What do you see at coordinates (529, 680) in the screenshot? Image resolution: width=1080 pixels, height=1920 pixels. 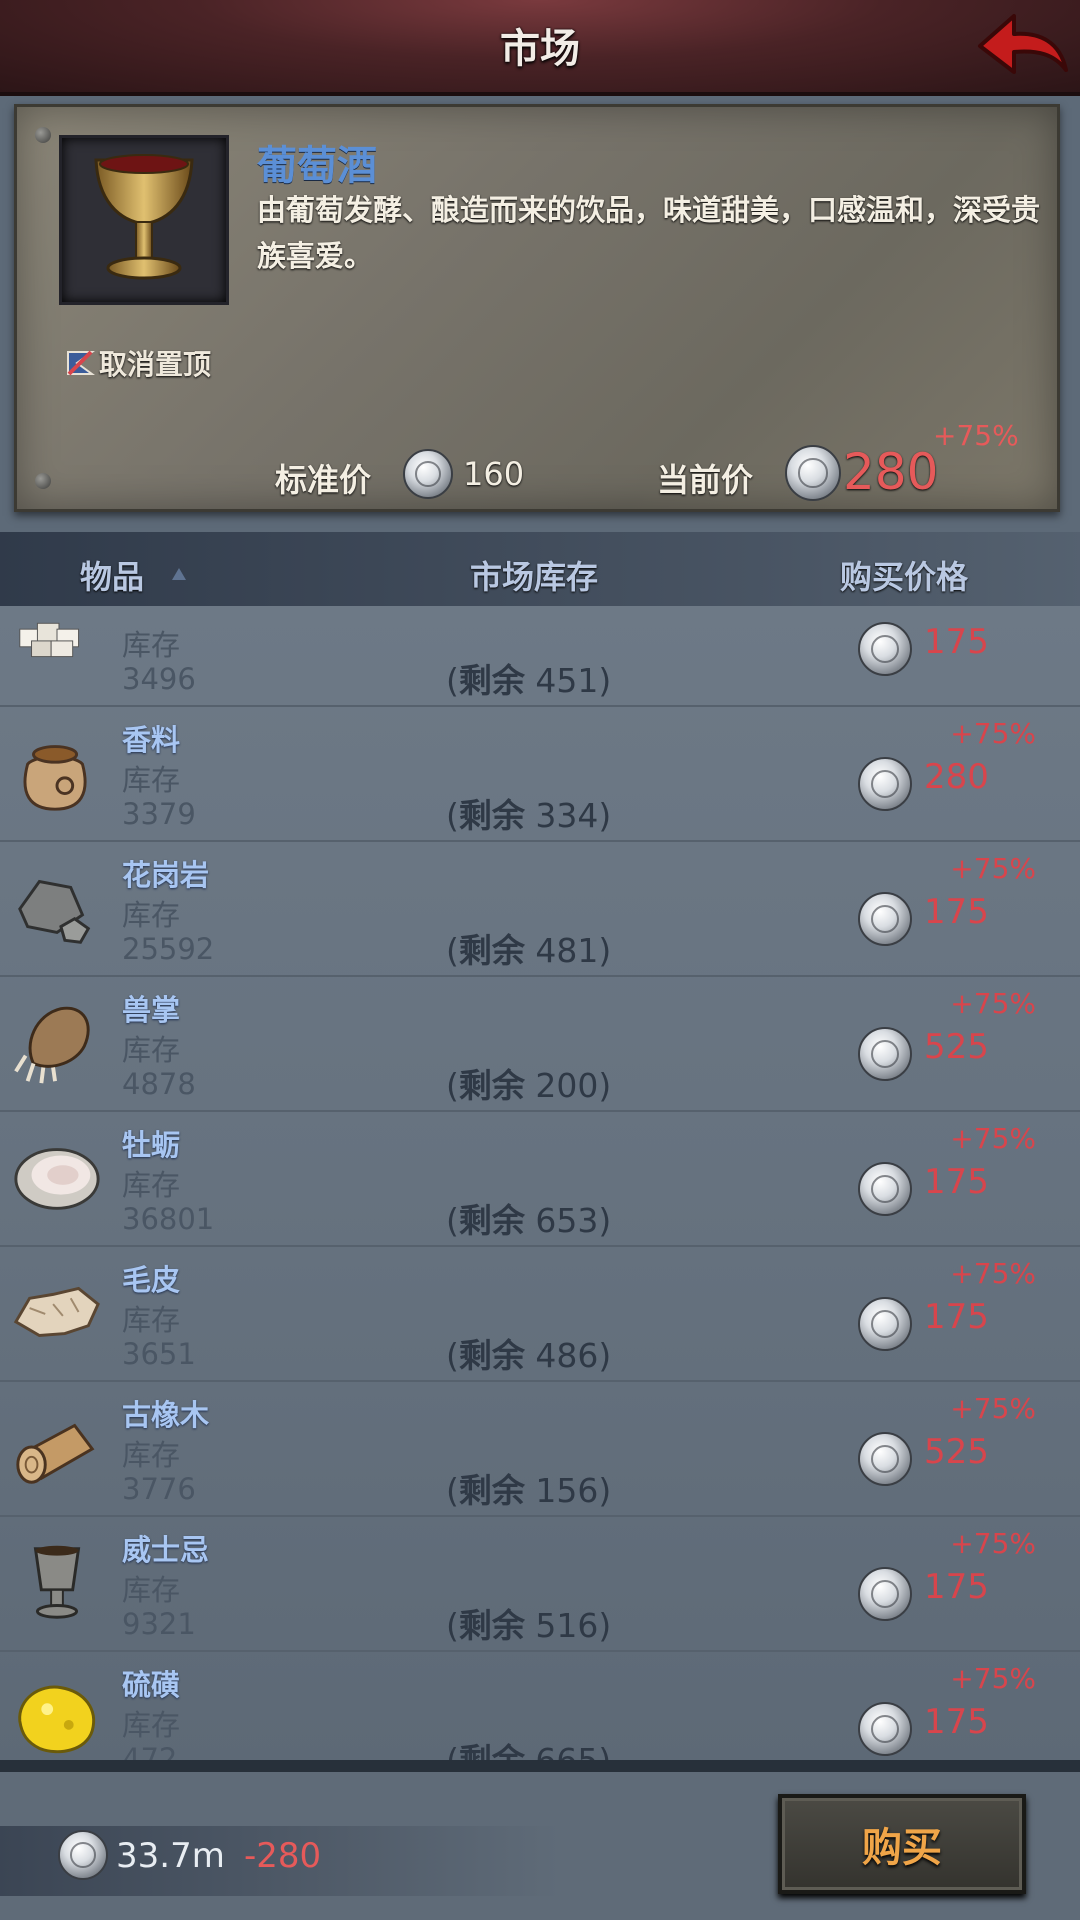 I see `remaining-stock: (剩余 451)` at bounding box center [529, 680].